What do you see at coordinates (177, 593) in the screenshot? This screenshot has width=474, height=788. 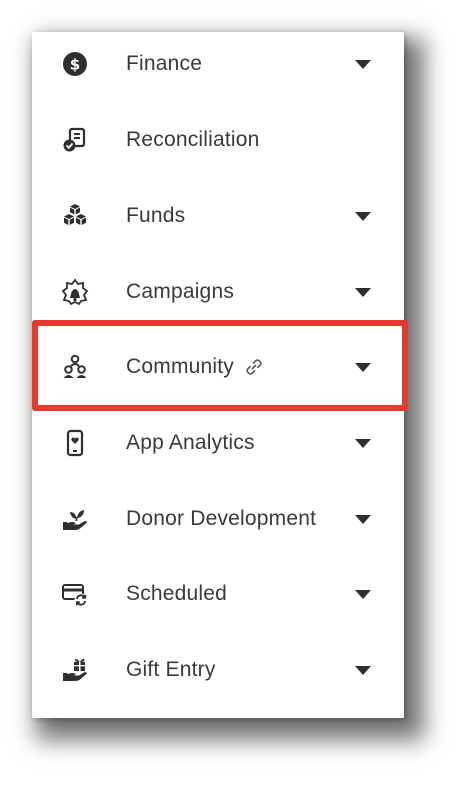 I see `menu-item-label: Scheduled` at bounding box center [177, 593].